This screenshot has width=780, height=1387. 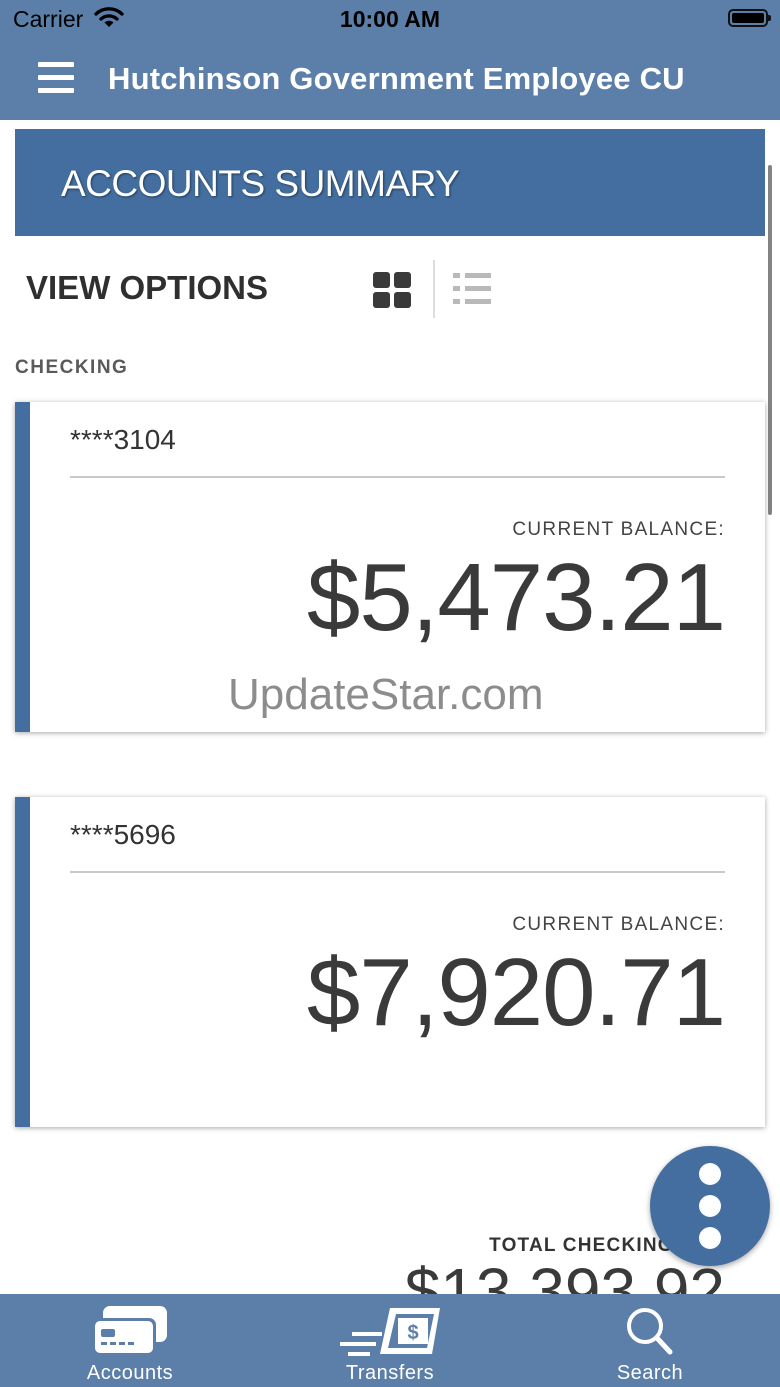 What do you see at coordinates (434, 289) in the screenshot?
I see `view-options-divider` at bounding box center [434, 289].